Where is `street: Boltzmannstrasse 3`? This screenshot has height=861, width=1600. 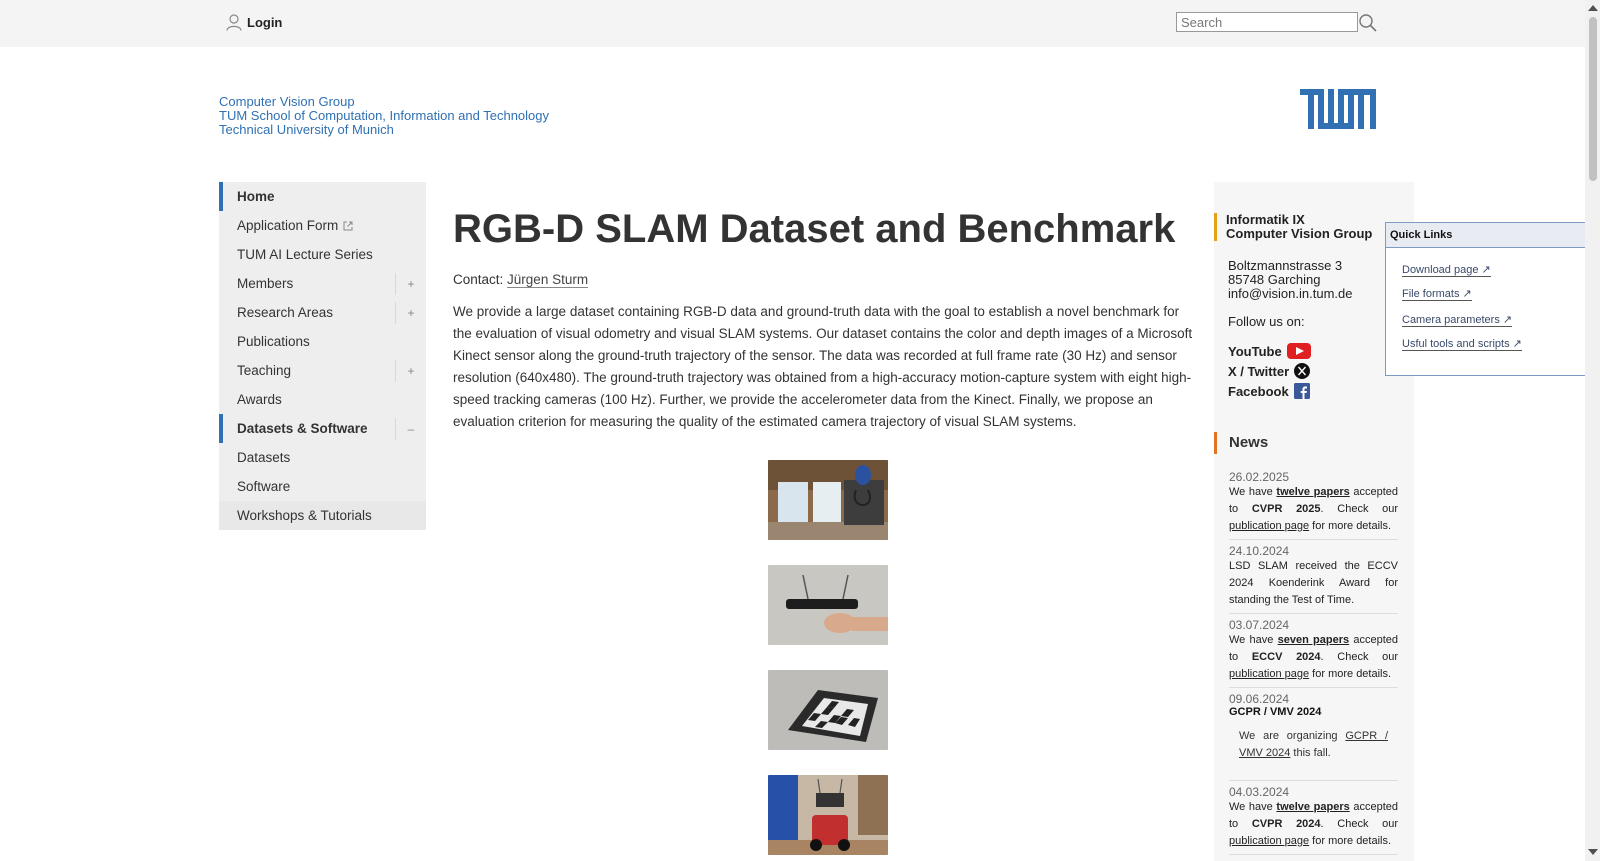
street: Boltzmannstrasse 3 is located at coordinates (1285, 265).